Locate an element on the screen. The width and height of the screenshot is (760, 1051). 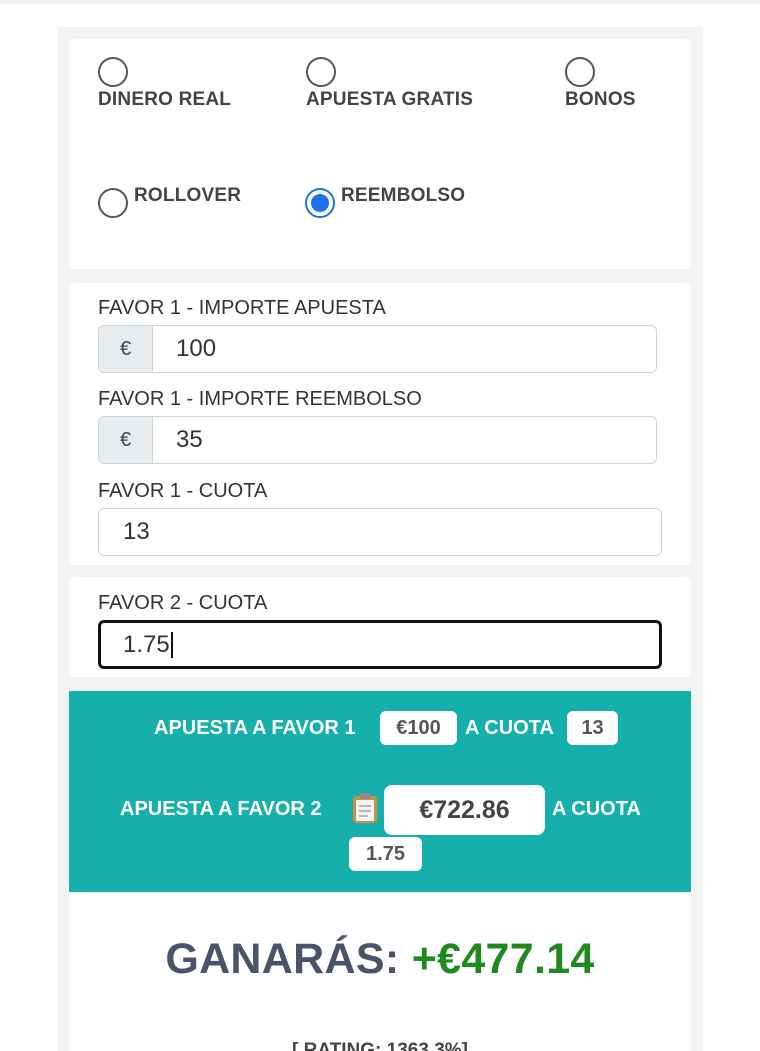
favor2-amount-badge: €722.86 is located at coordinates (464, 810).